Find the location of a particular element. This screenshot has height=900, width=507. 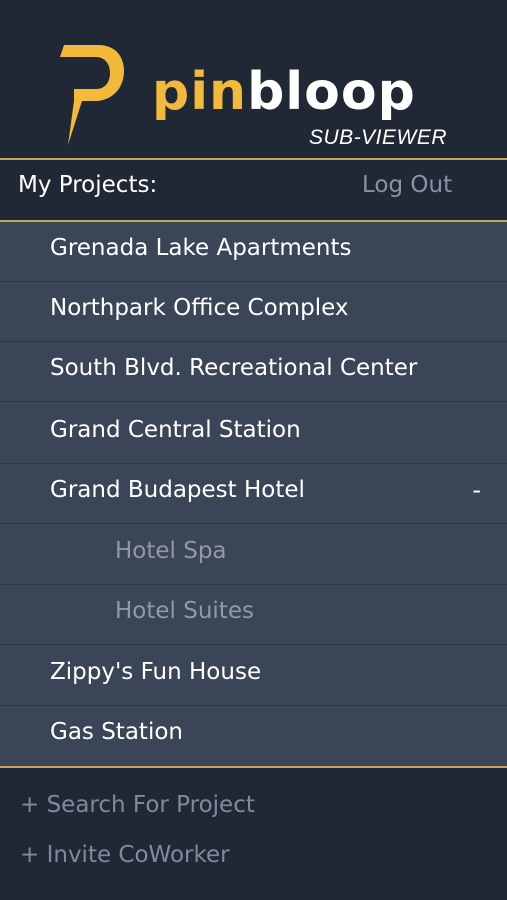

project-item-label: Gas Station is located at coordinates (116, 732).